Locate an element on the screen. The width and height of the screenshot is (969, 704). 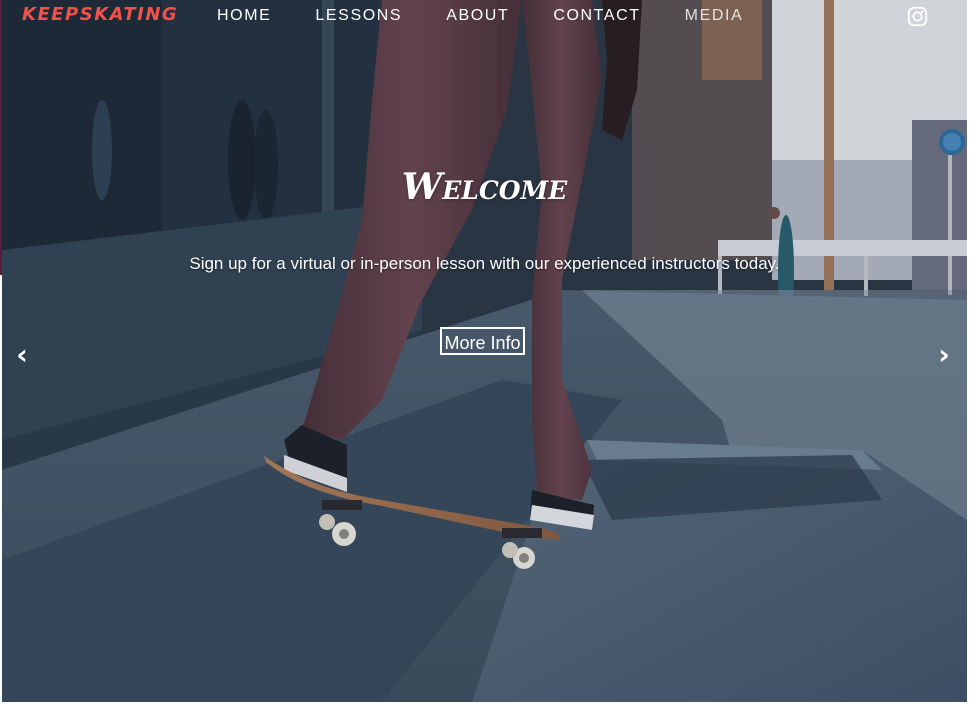
carousel-prev-arrow-icon: ‹ is located at coordinates (22, 355).